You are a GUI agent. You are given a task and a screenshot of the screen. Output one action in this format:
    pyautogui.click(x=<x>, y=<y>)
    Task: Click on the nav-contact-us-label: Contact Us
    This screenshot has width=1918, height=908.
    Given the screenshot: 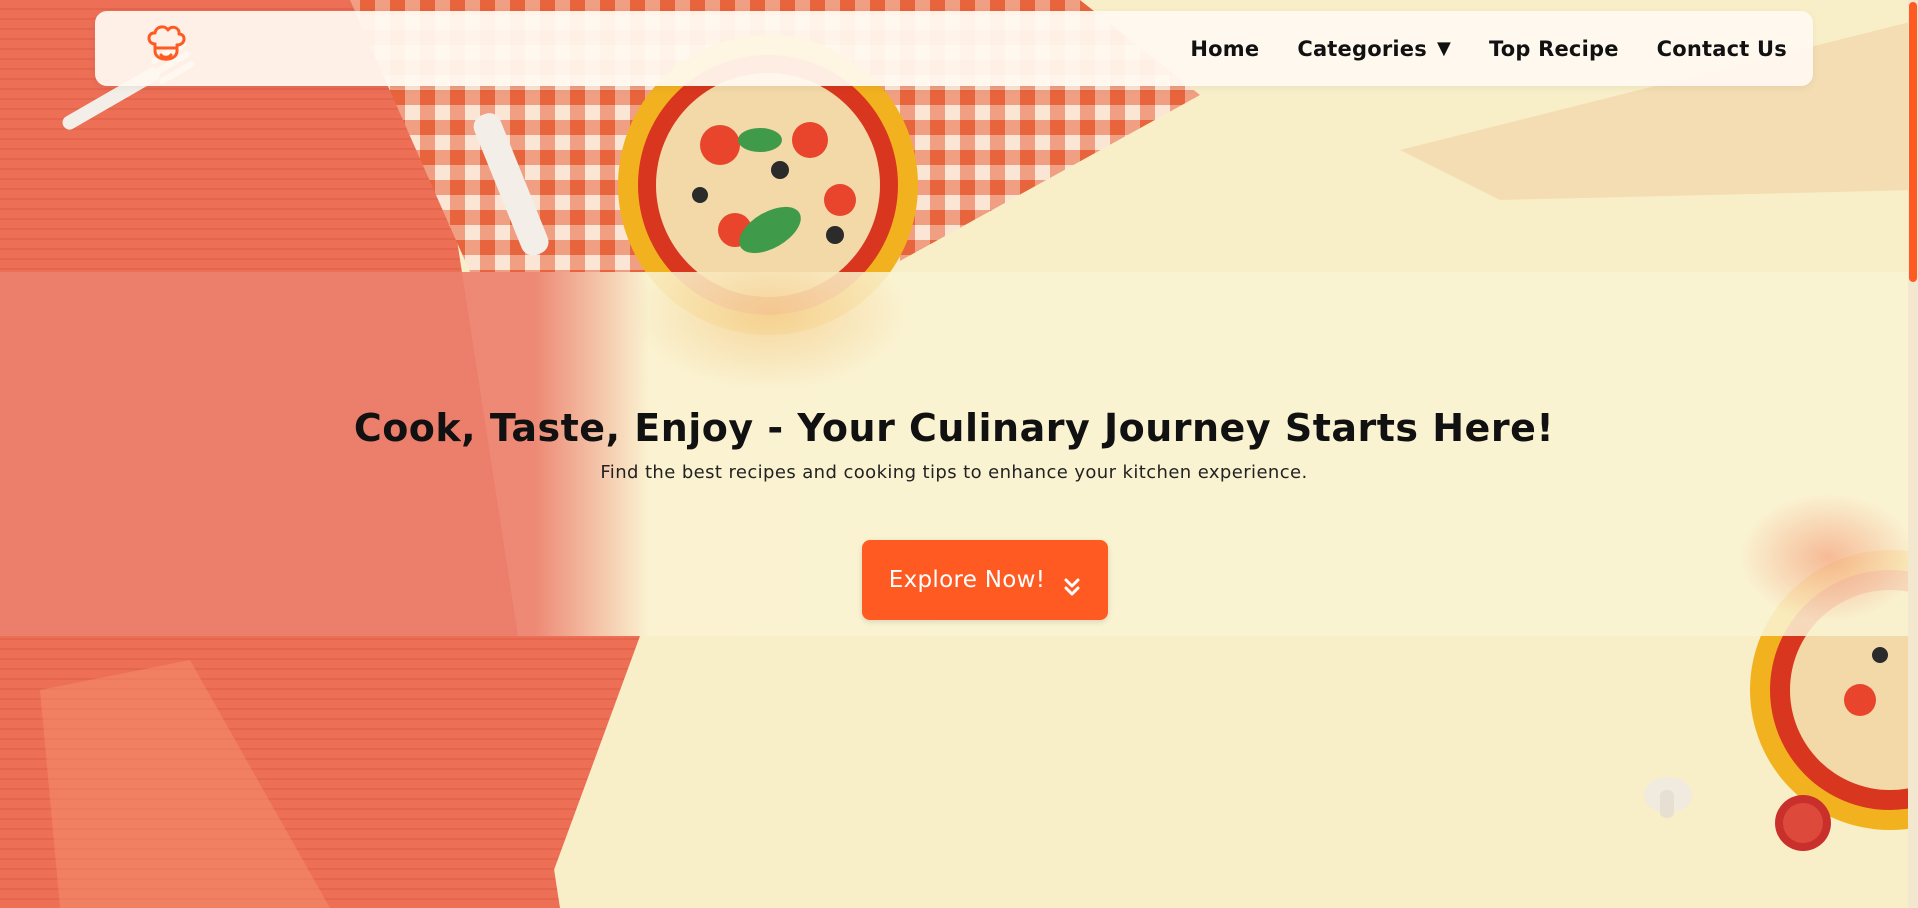 What is the action you would take?
    pyautogui.click(x=1721, y=48)
    